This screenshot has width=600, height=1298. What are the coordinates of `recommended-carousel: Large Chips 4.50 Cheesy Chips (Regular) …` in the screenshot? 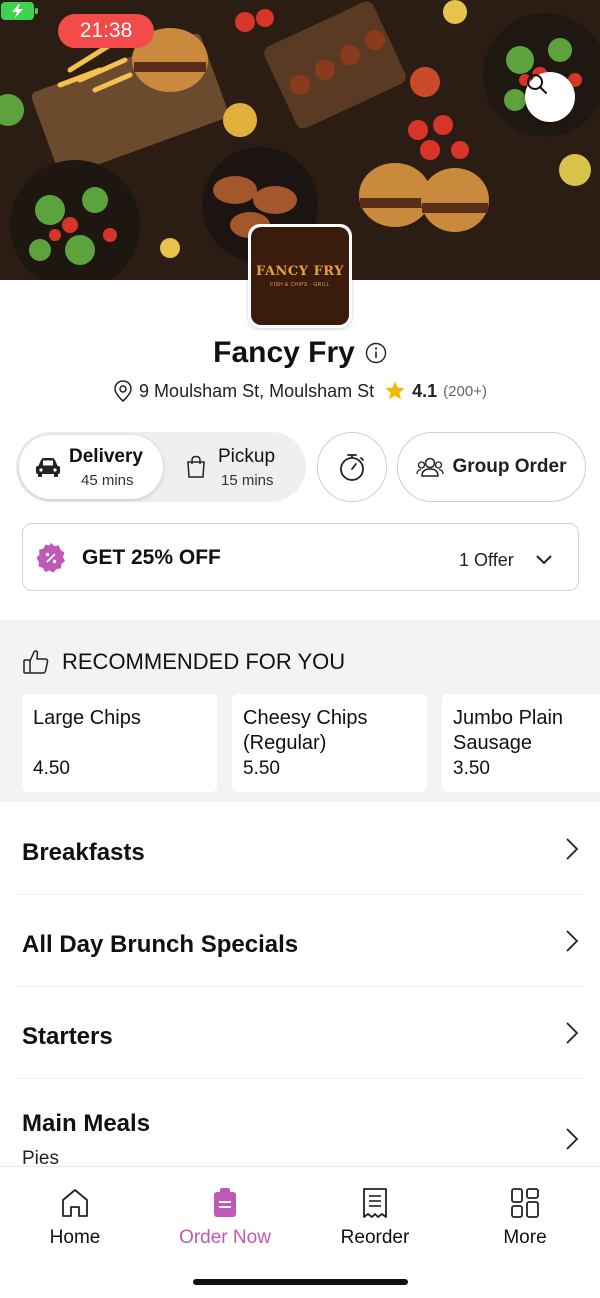 It's located at (311, 743).